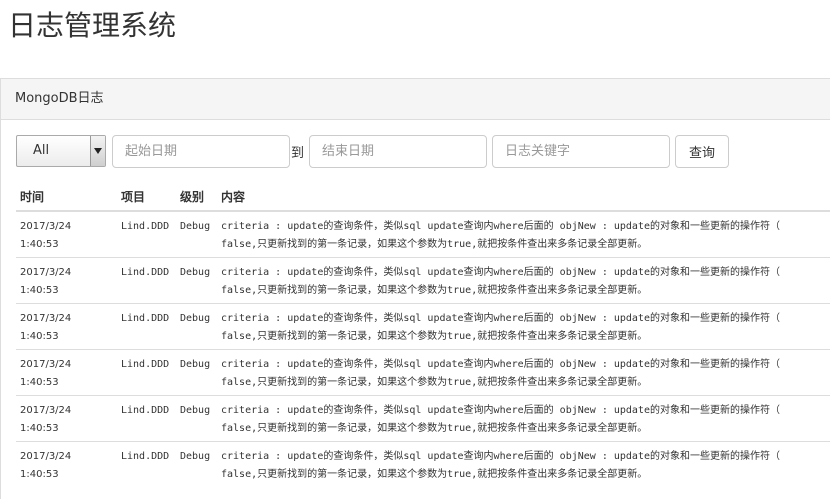 The height and width of the screenshot is (499, 830). What do you see at coordinates (146, 197) in the screenshot?
I see `header-project: 项目` at bounding box center [146, 197].